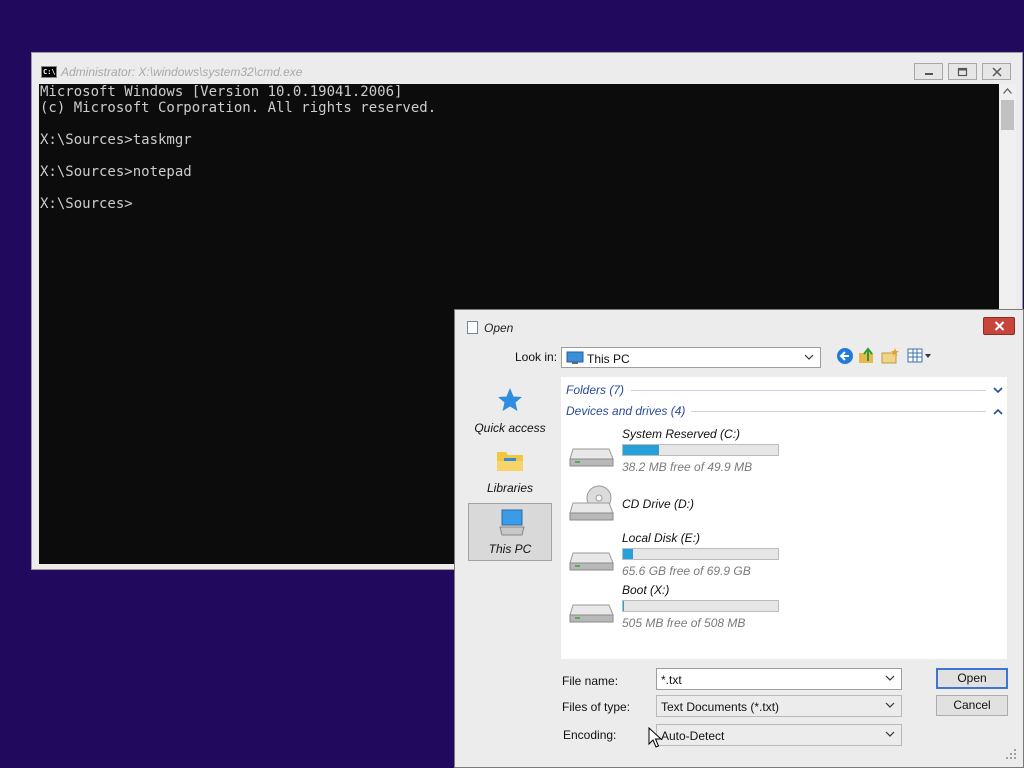 Image resolution: width=1024 pixels, height=768 pixels. Describe the element at coordinates (510, 412) in the screenshot. I see `place-quick-access: Quick access` at that location.